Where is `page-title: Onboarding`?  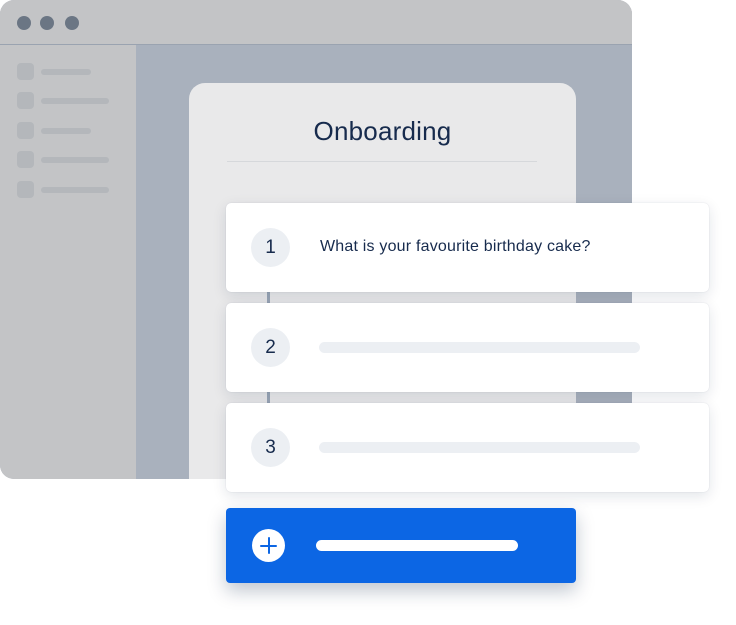 page-title: Onboarding is located at coordinates (382, 131).